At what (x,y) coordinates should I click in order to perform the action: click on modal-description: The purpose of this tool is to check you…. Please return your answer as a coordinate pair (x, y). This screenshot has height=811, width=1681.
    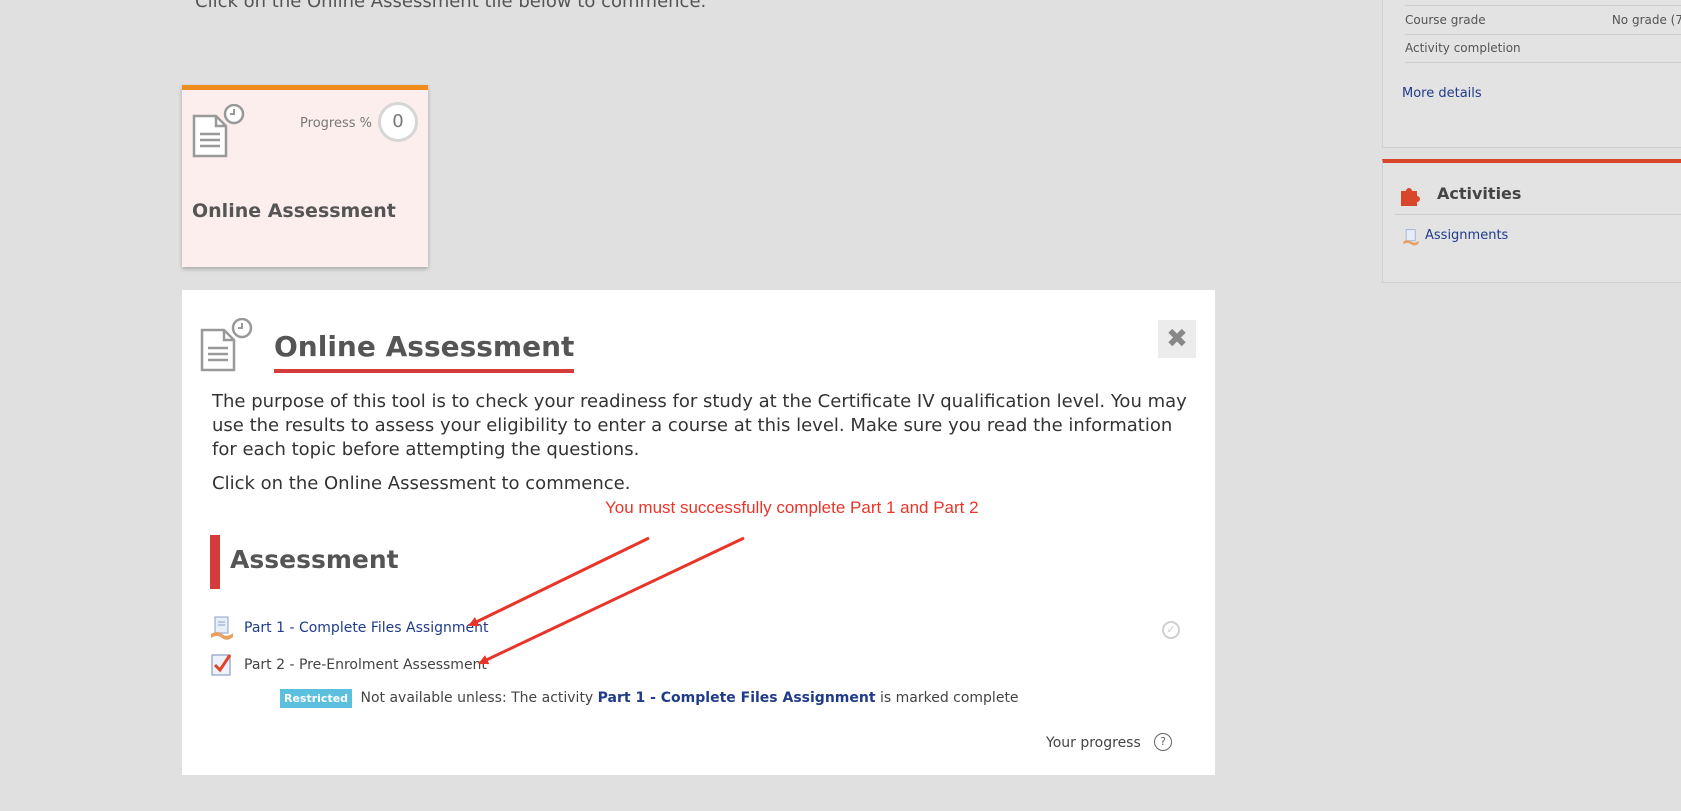
    Looking at the image, I should click on (699, 425).